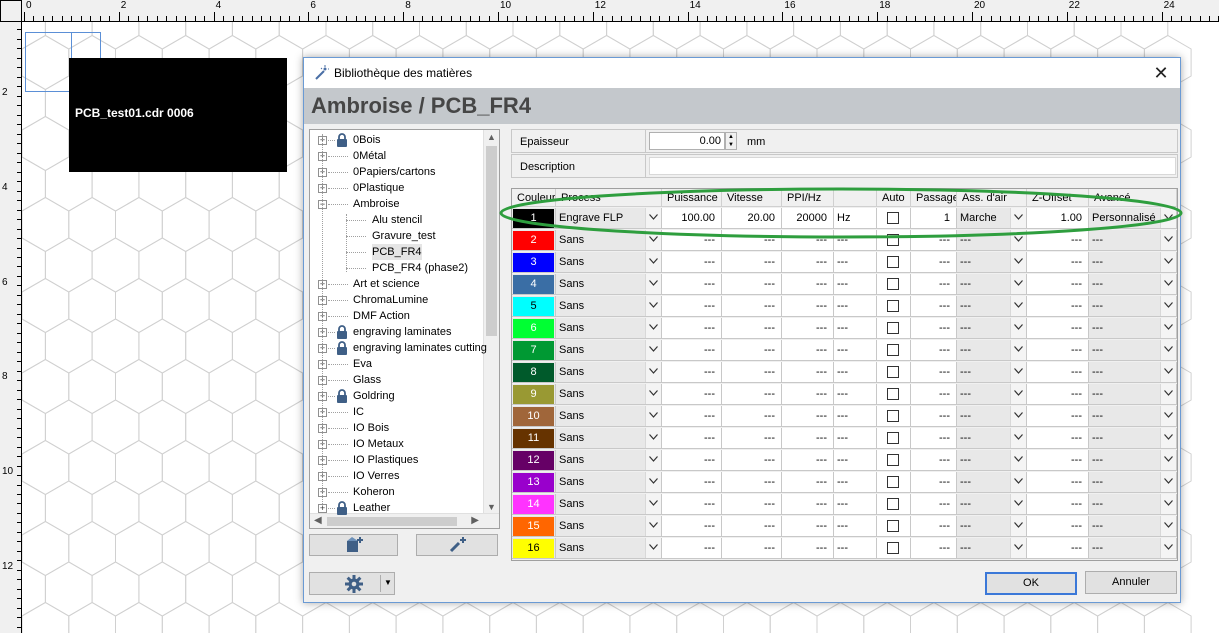  Describe the element at coordinates (475, 520) in the screenshot. I see `scroll-right-icon: ▶` at that location.